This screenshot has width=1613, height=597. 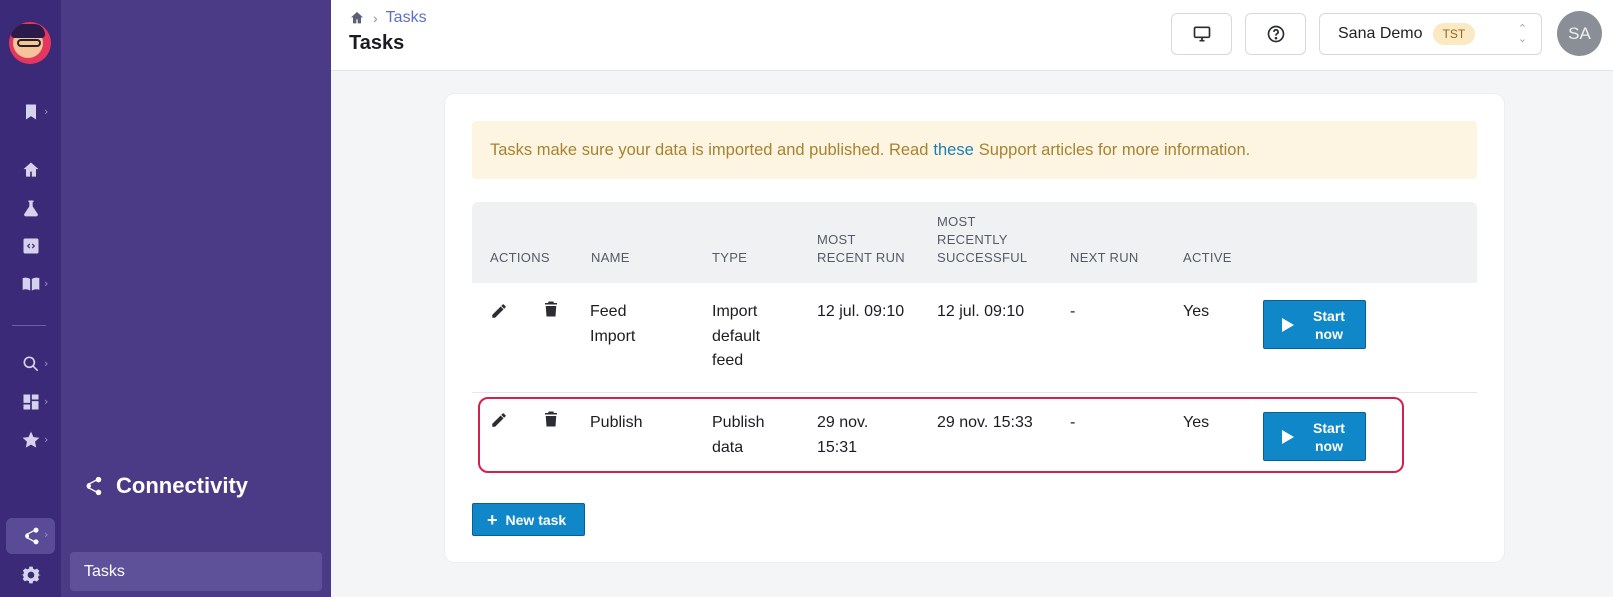 I want to click on bookmark-icon, so click(x=30, y=112).